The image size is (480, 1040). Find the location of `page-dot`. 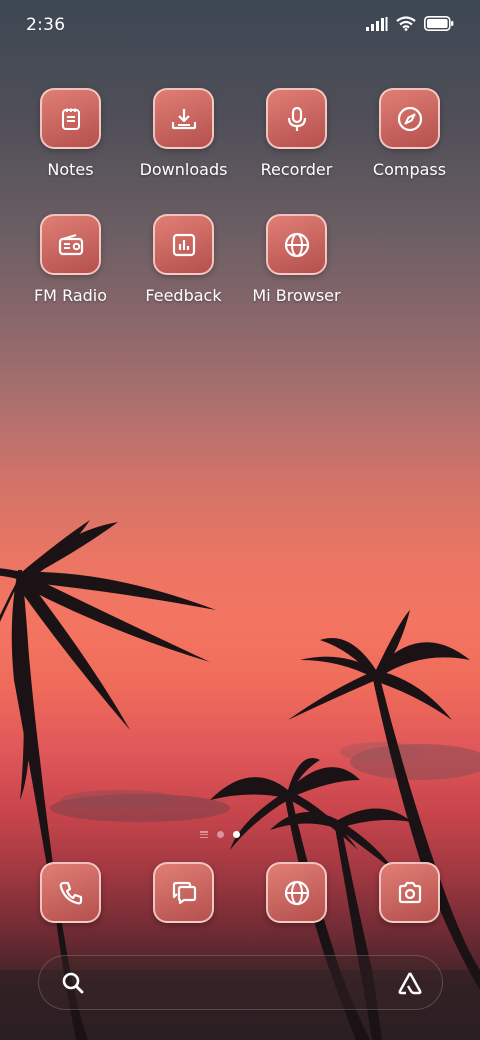

page-dot is located at coordinates (220, 834).